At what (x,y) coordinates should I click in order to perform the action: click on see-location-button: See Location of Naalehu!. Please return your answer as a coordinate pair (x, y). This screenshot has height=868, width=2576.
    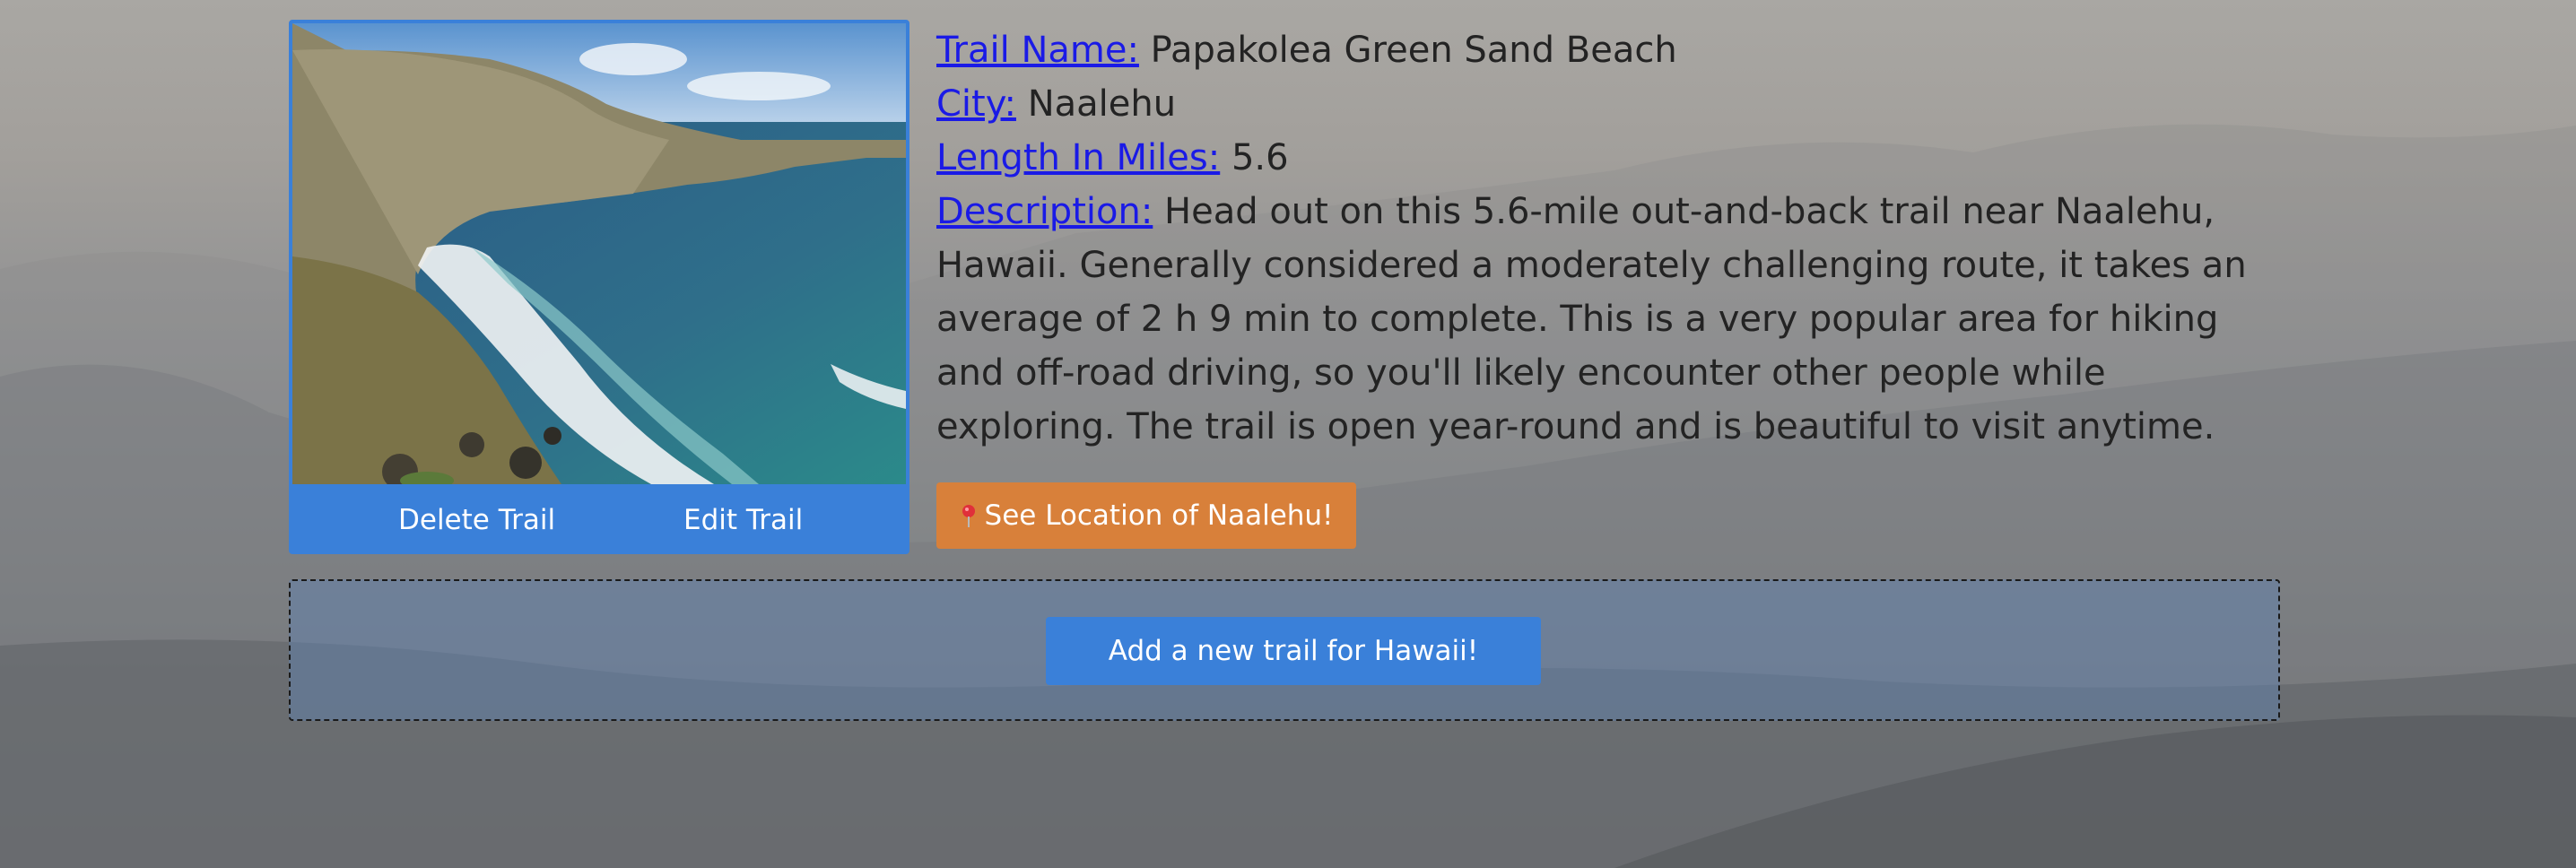
    Looking at the image, I should click on (1146, 515).